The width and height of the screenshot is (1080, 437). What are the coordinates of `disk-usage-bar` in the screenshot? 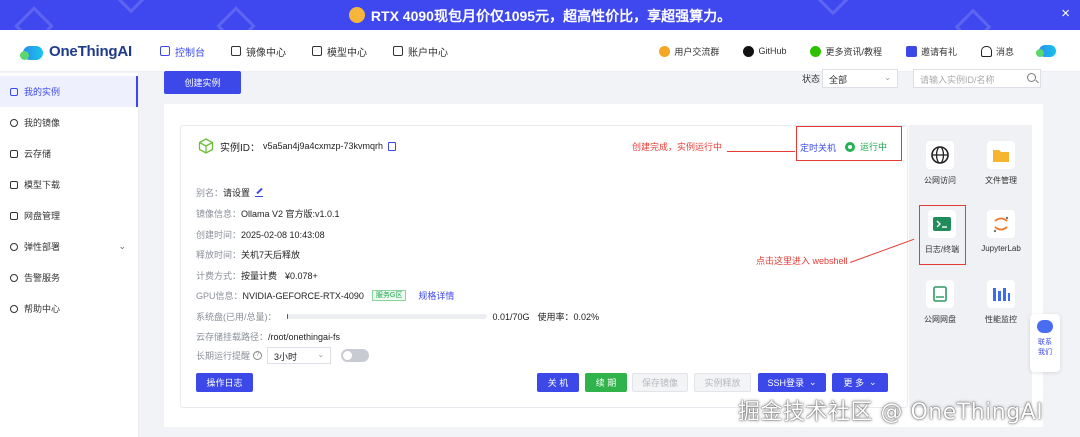 It's located at (386, 316).